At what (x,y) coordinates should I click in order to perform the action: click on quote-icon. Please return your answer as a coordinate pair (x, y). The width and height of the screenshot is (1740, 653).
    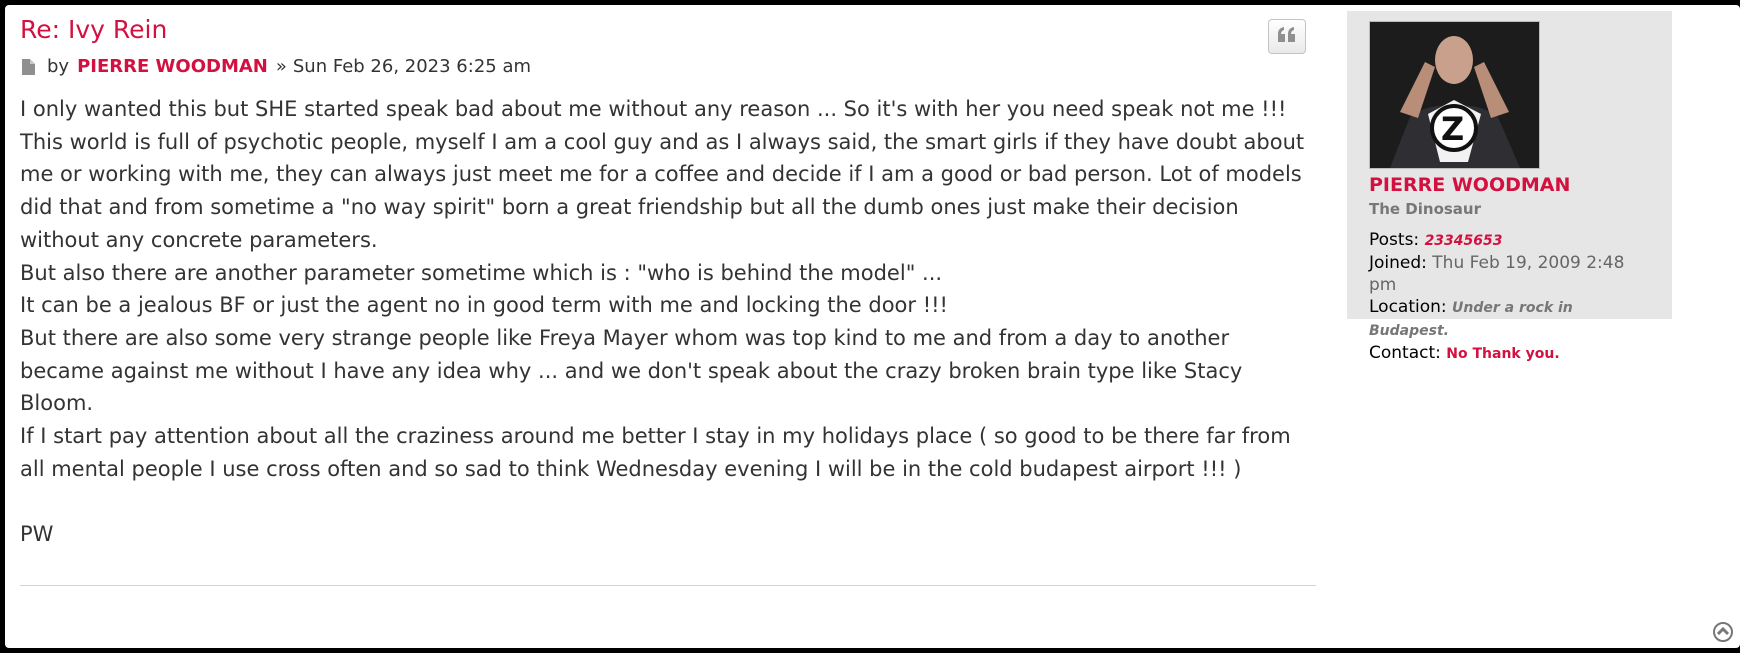
    Looking at the image, I should click on (1287, 36).